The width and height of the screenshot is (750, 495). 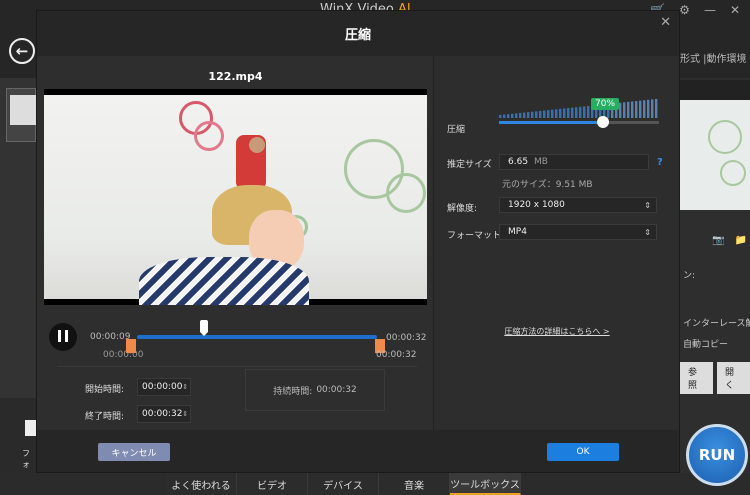 What do you see at coordinates (716, 322) in the screenshot?
I see `deinterlace-option: インターレース解除` at bounding box center [716, 322].